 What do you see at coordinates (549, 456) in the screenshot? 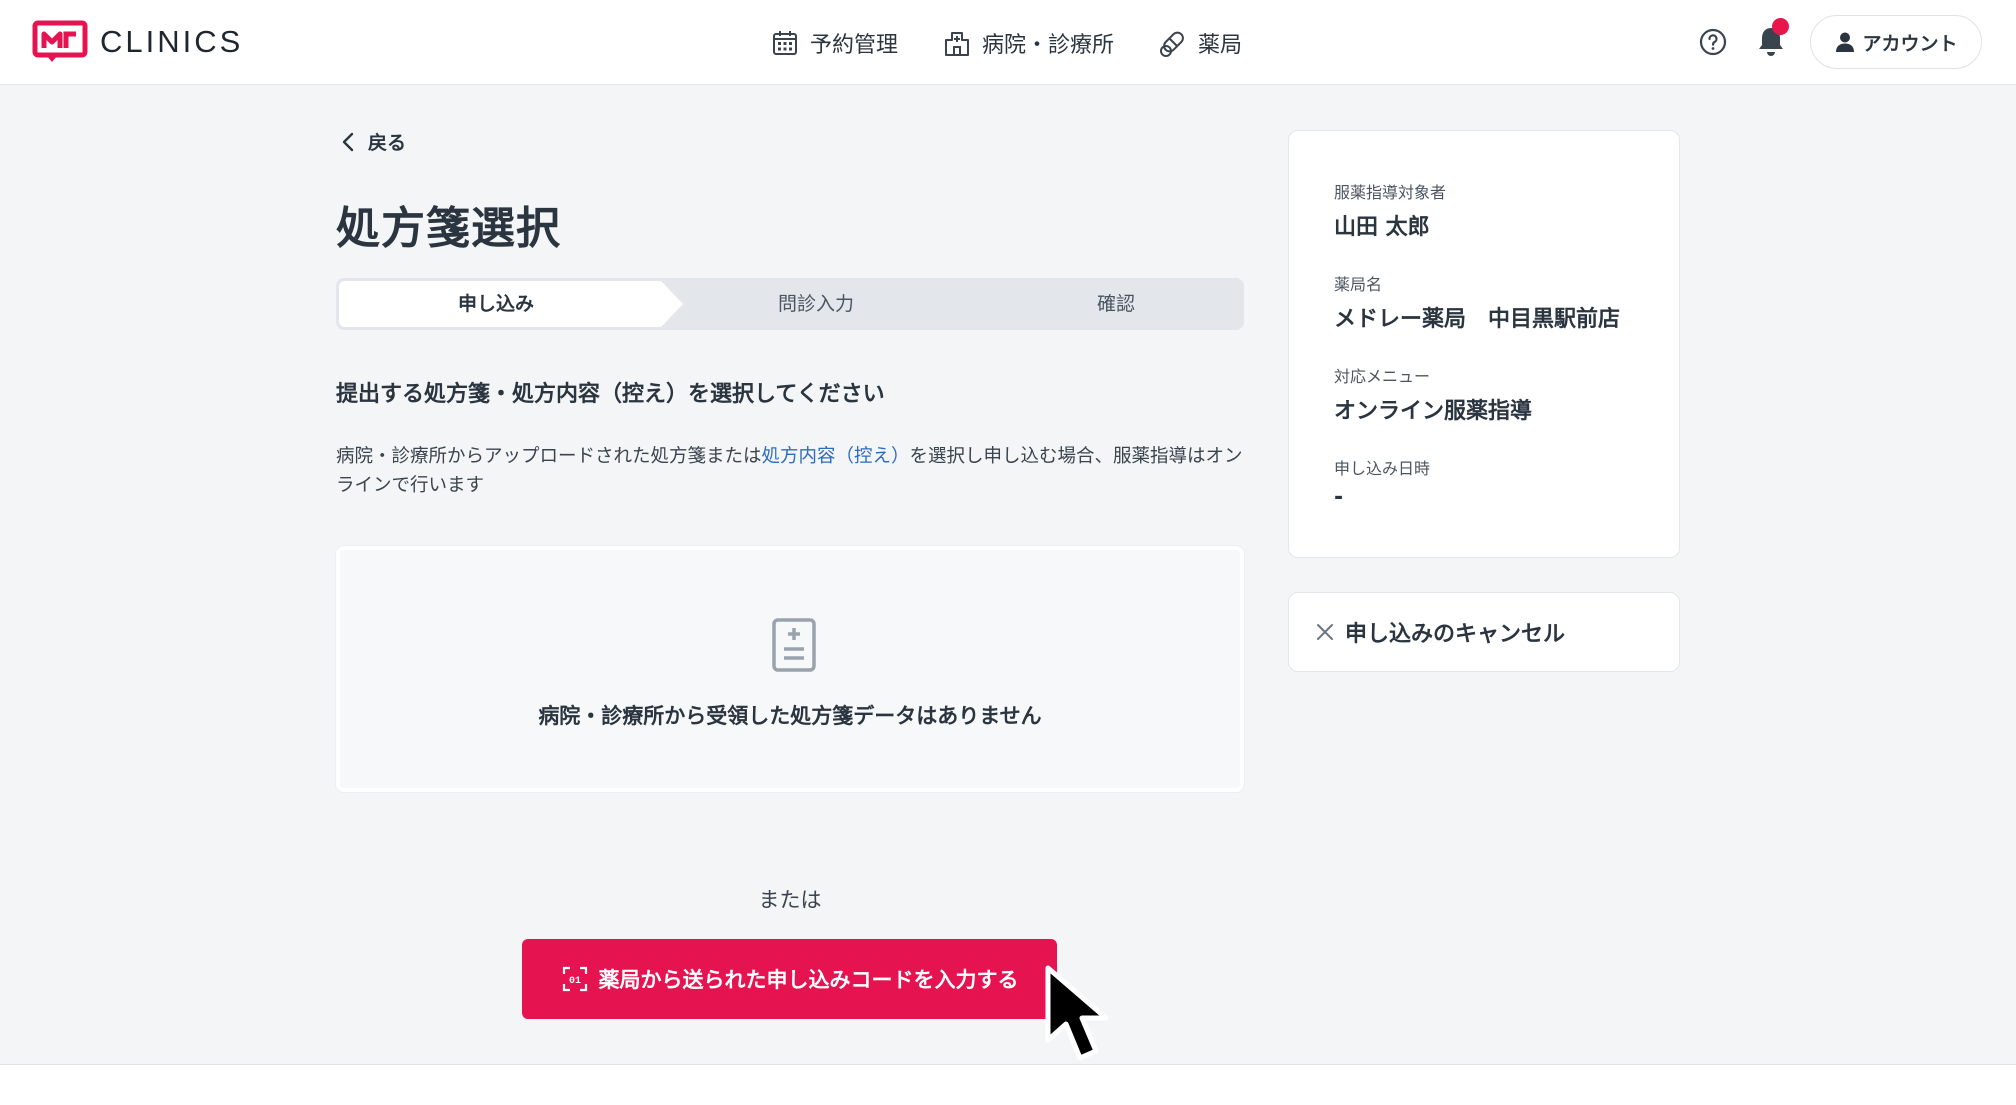
I see `description-text-1: 病院・診療所からアップロードされた処方箋または` at bounding box center [549, 456].